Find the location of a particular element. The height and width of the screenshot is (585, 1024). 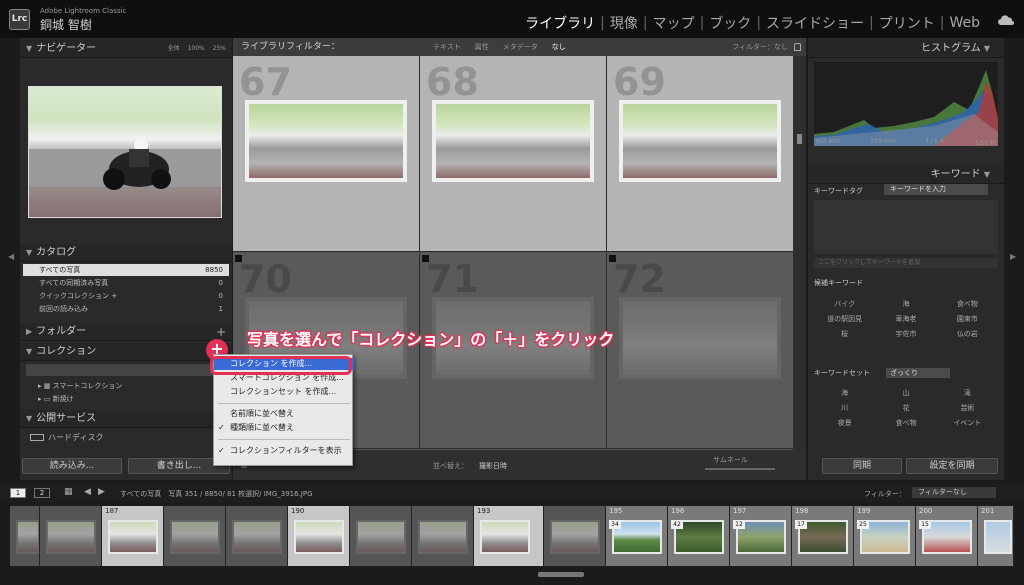

filmstrip-cell: 190 is located at coordinates (319, 536).